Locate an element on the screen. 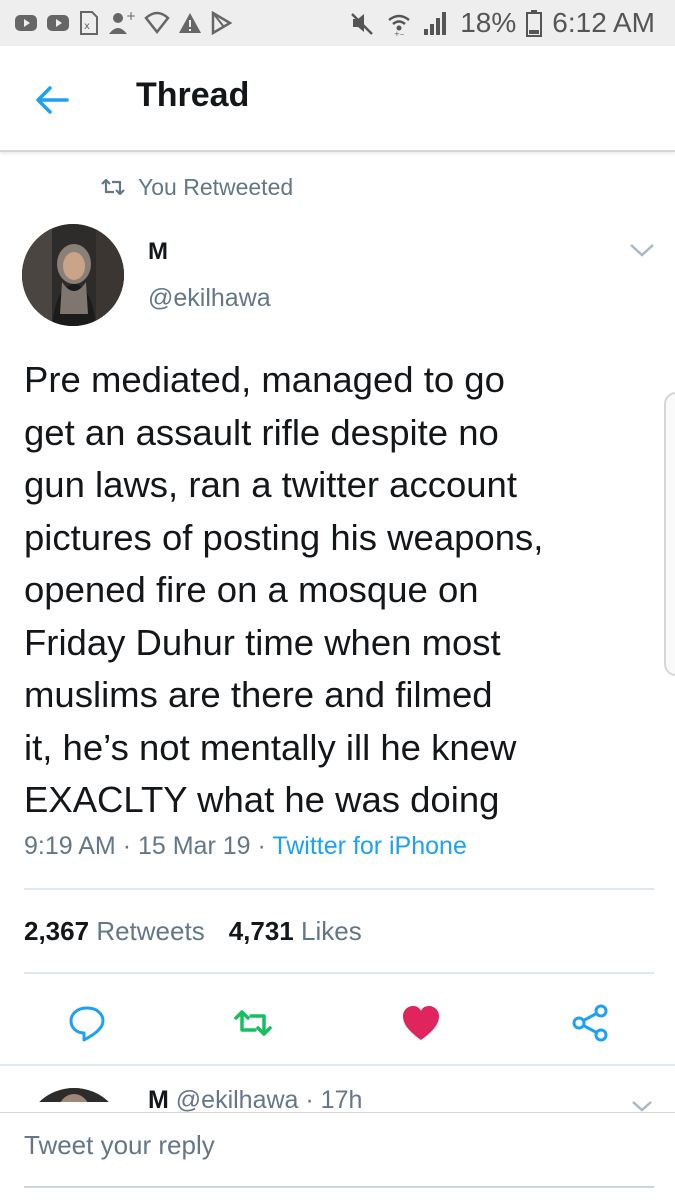 The width and height of the screenshot is (675, 1201). playstore-icon is located at coordinates (221, 23).